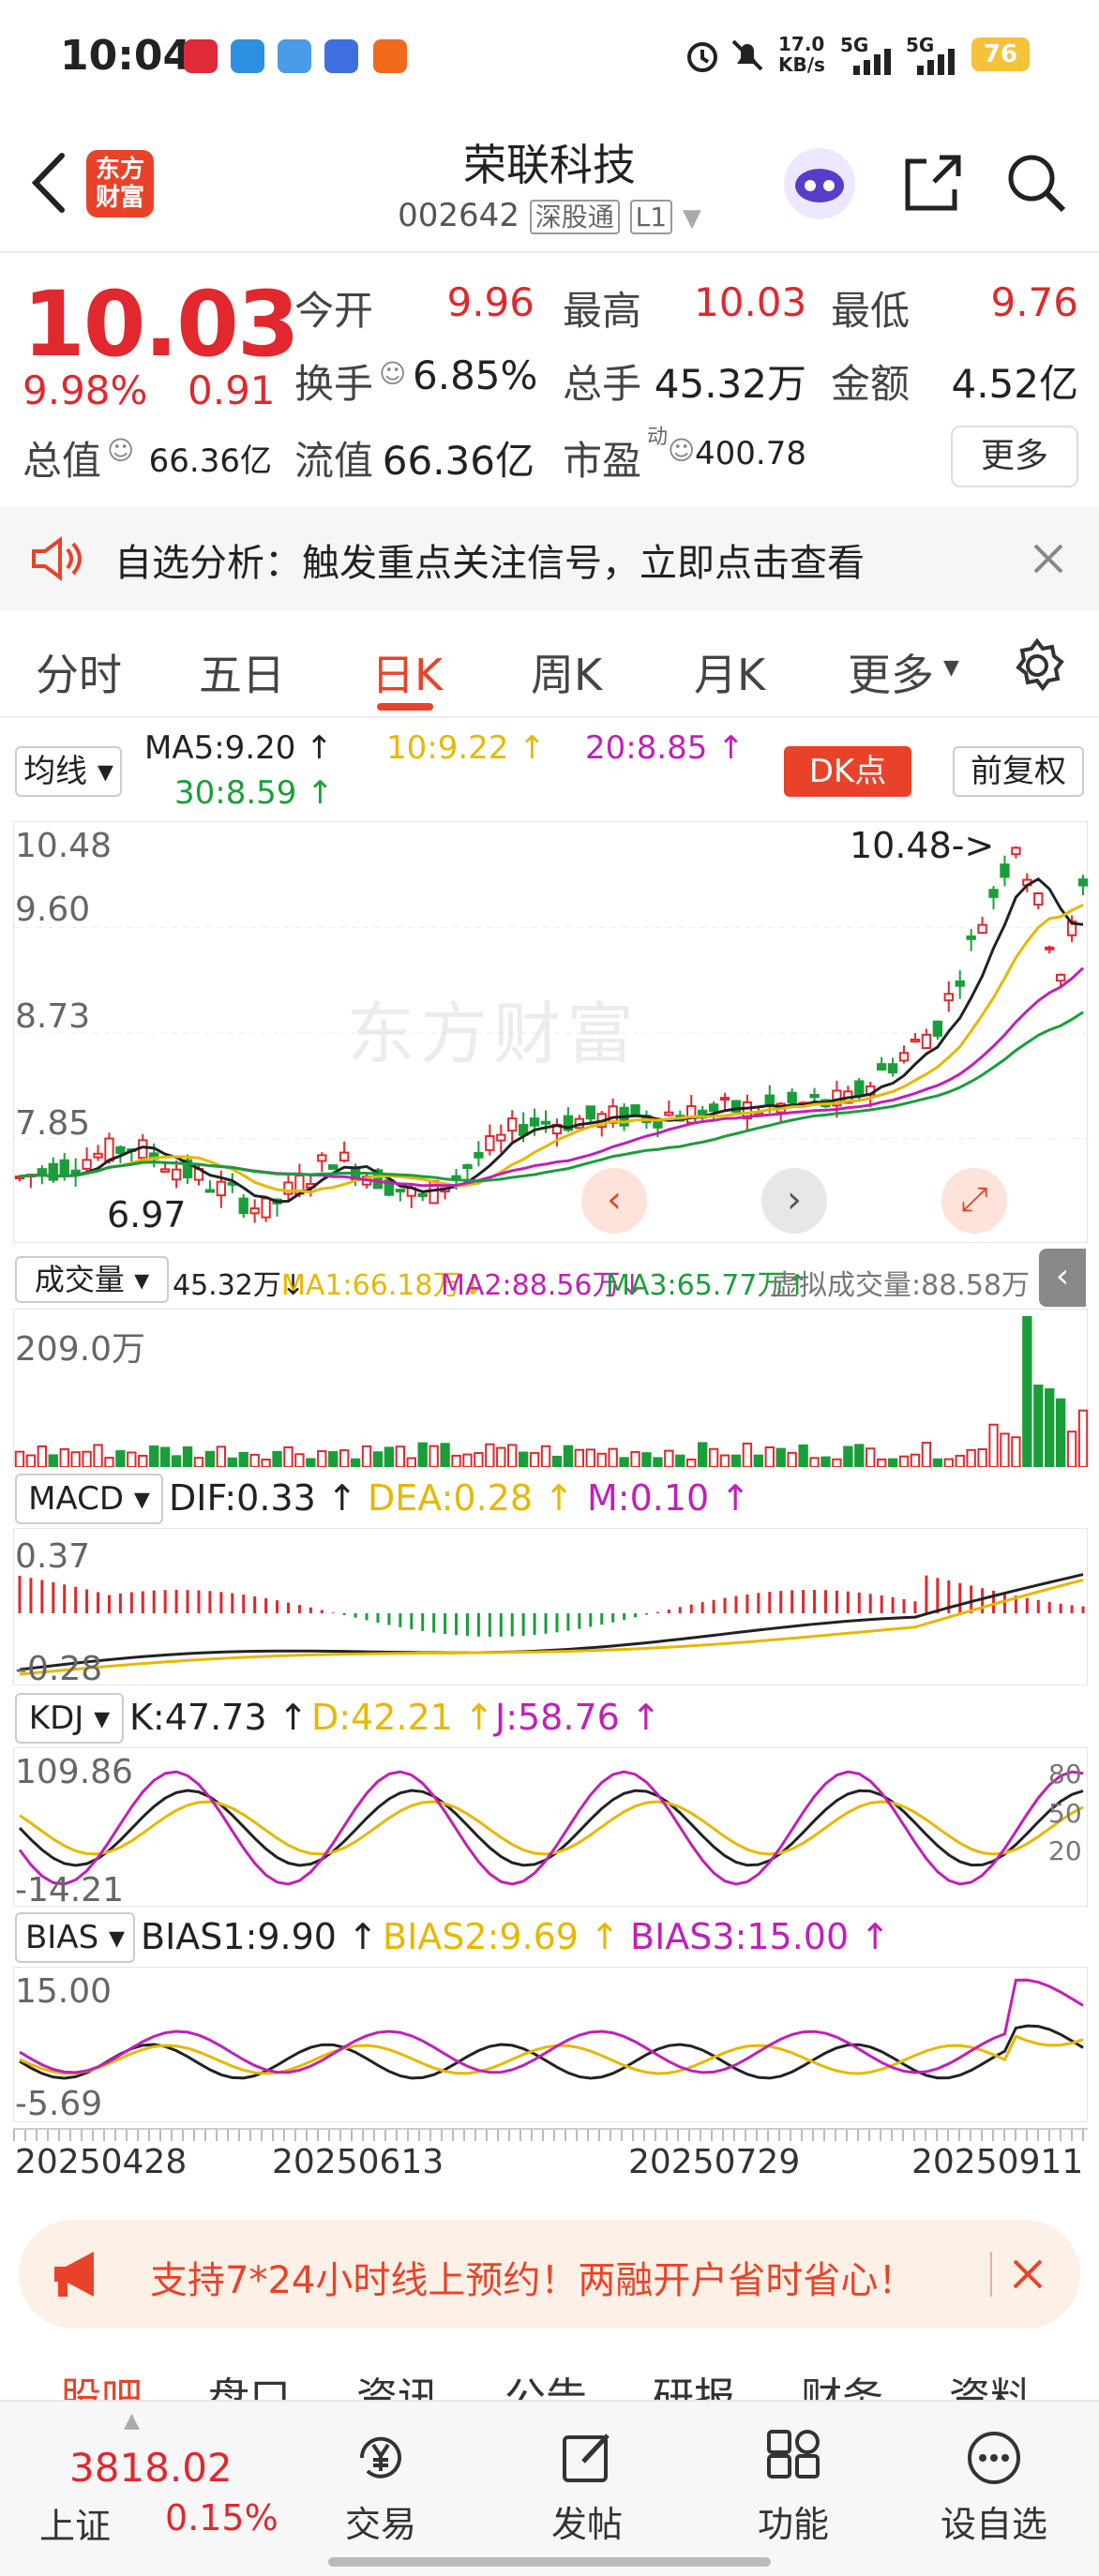 This screenshot has height=2576, width=1099. What do you see at coordinates (101, 2382) in the screenshot?
I see `tab-forum: 股吧` at bounding box center [101, 2382].